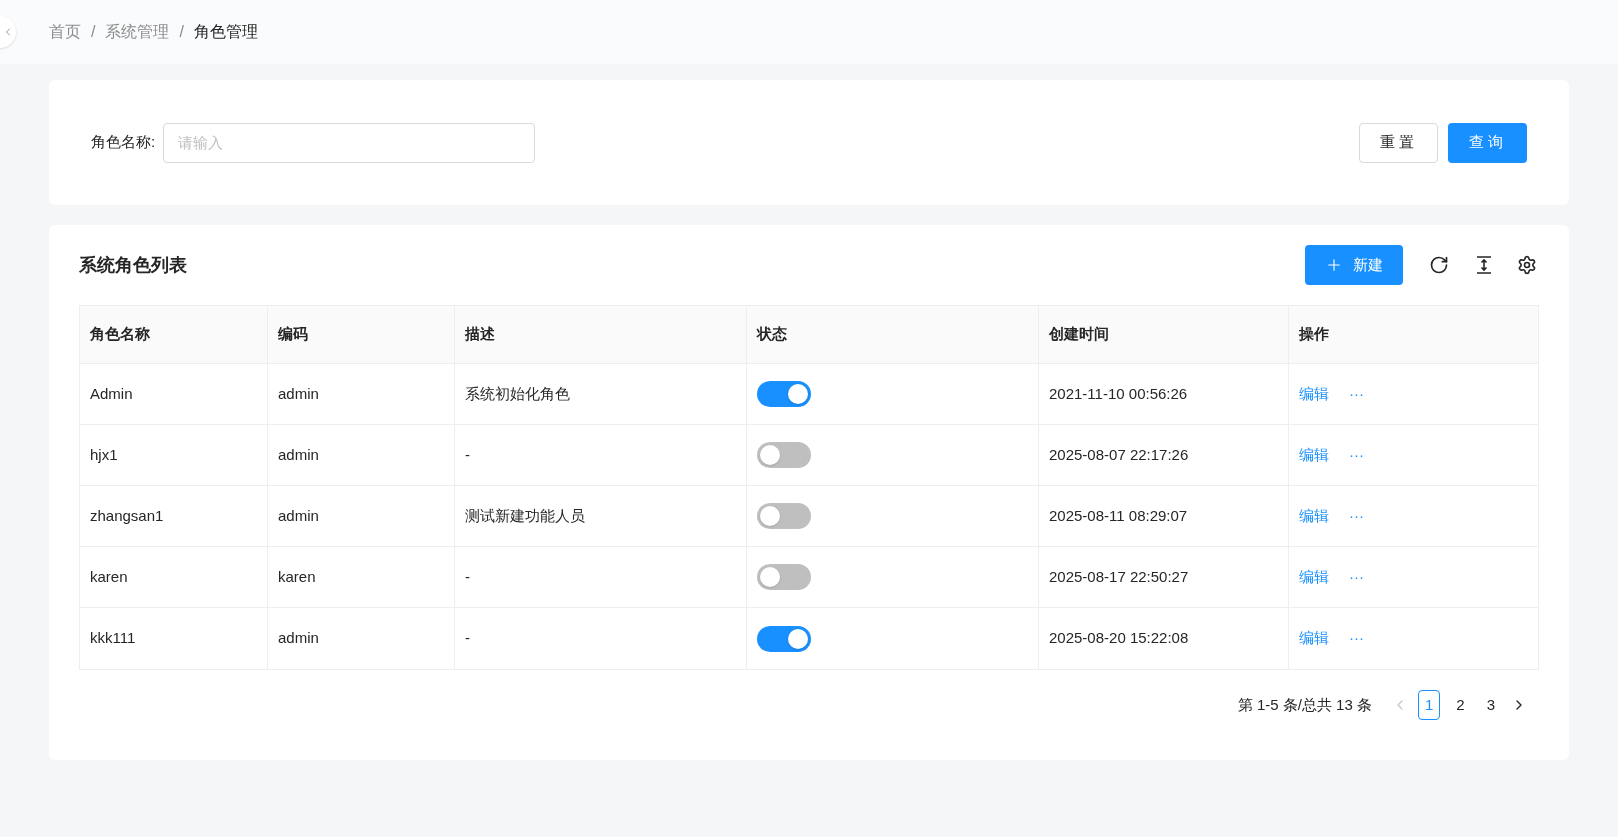 The width and height of the screenshot is (1618, 837). What do you see at coordinates (1119, 638) in the screenshot?
I see `table-cell-text: 2025-08-20 15:22:08` at bounding box center [1119, 638].